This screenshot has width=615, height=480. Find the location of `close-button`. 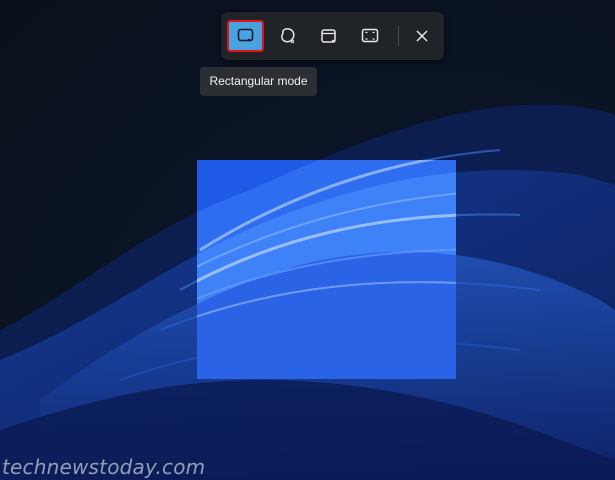

close-button is located at coordinates (422, 36).